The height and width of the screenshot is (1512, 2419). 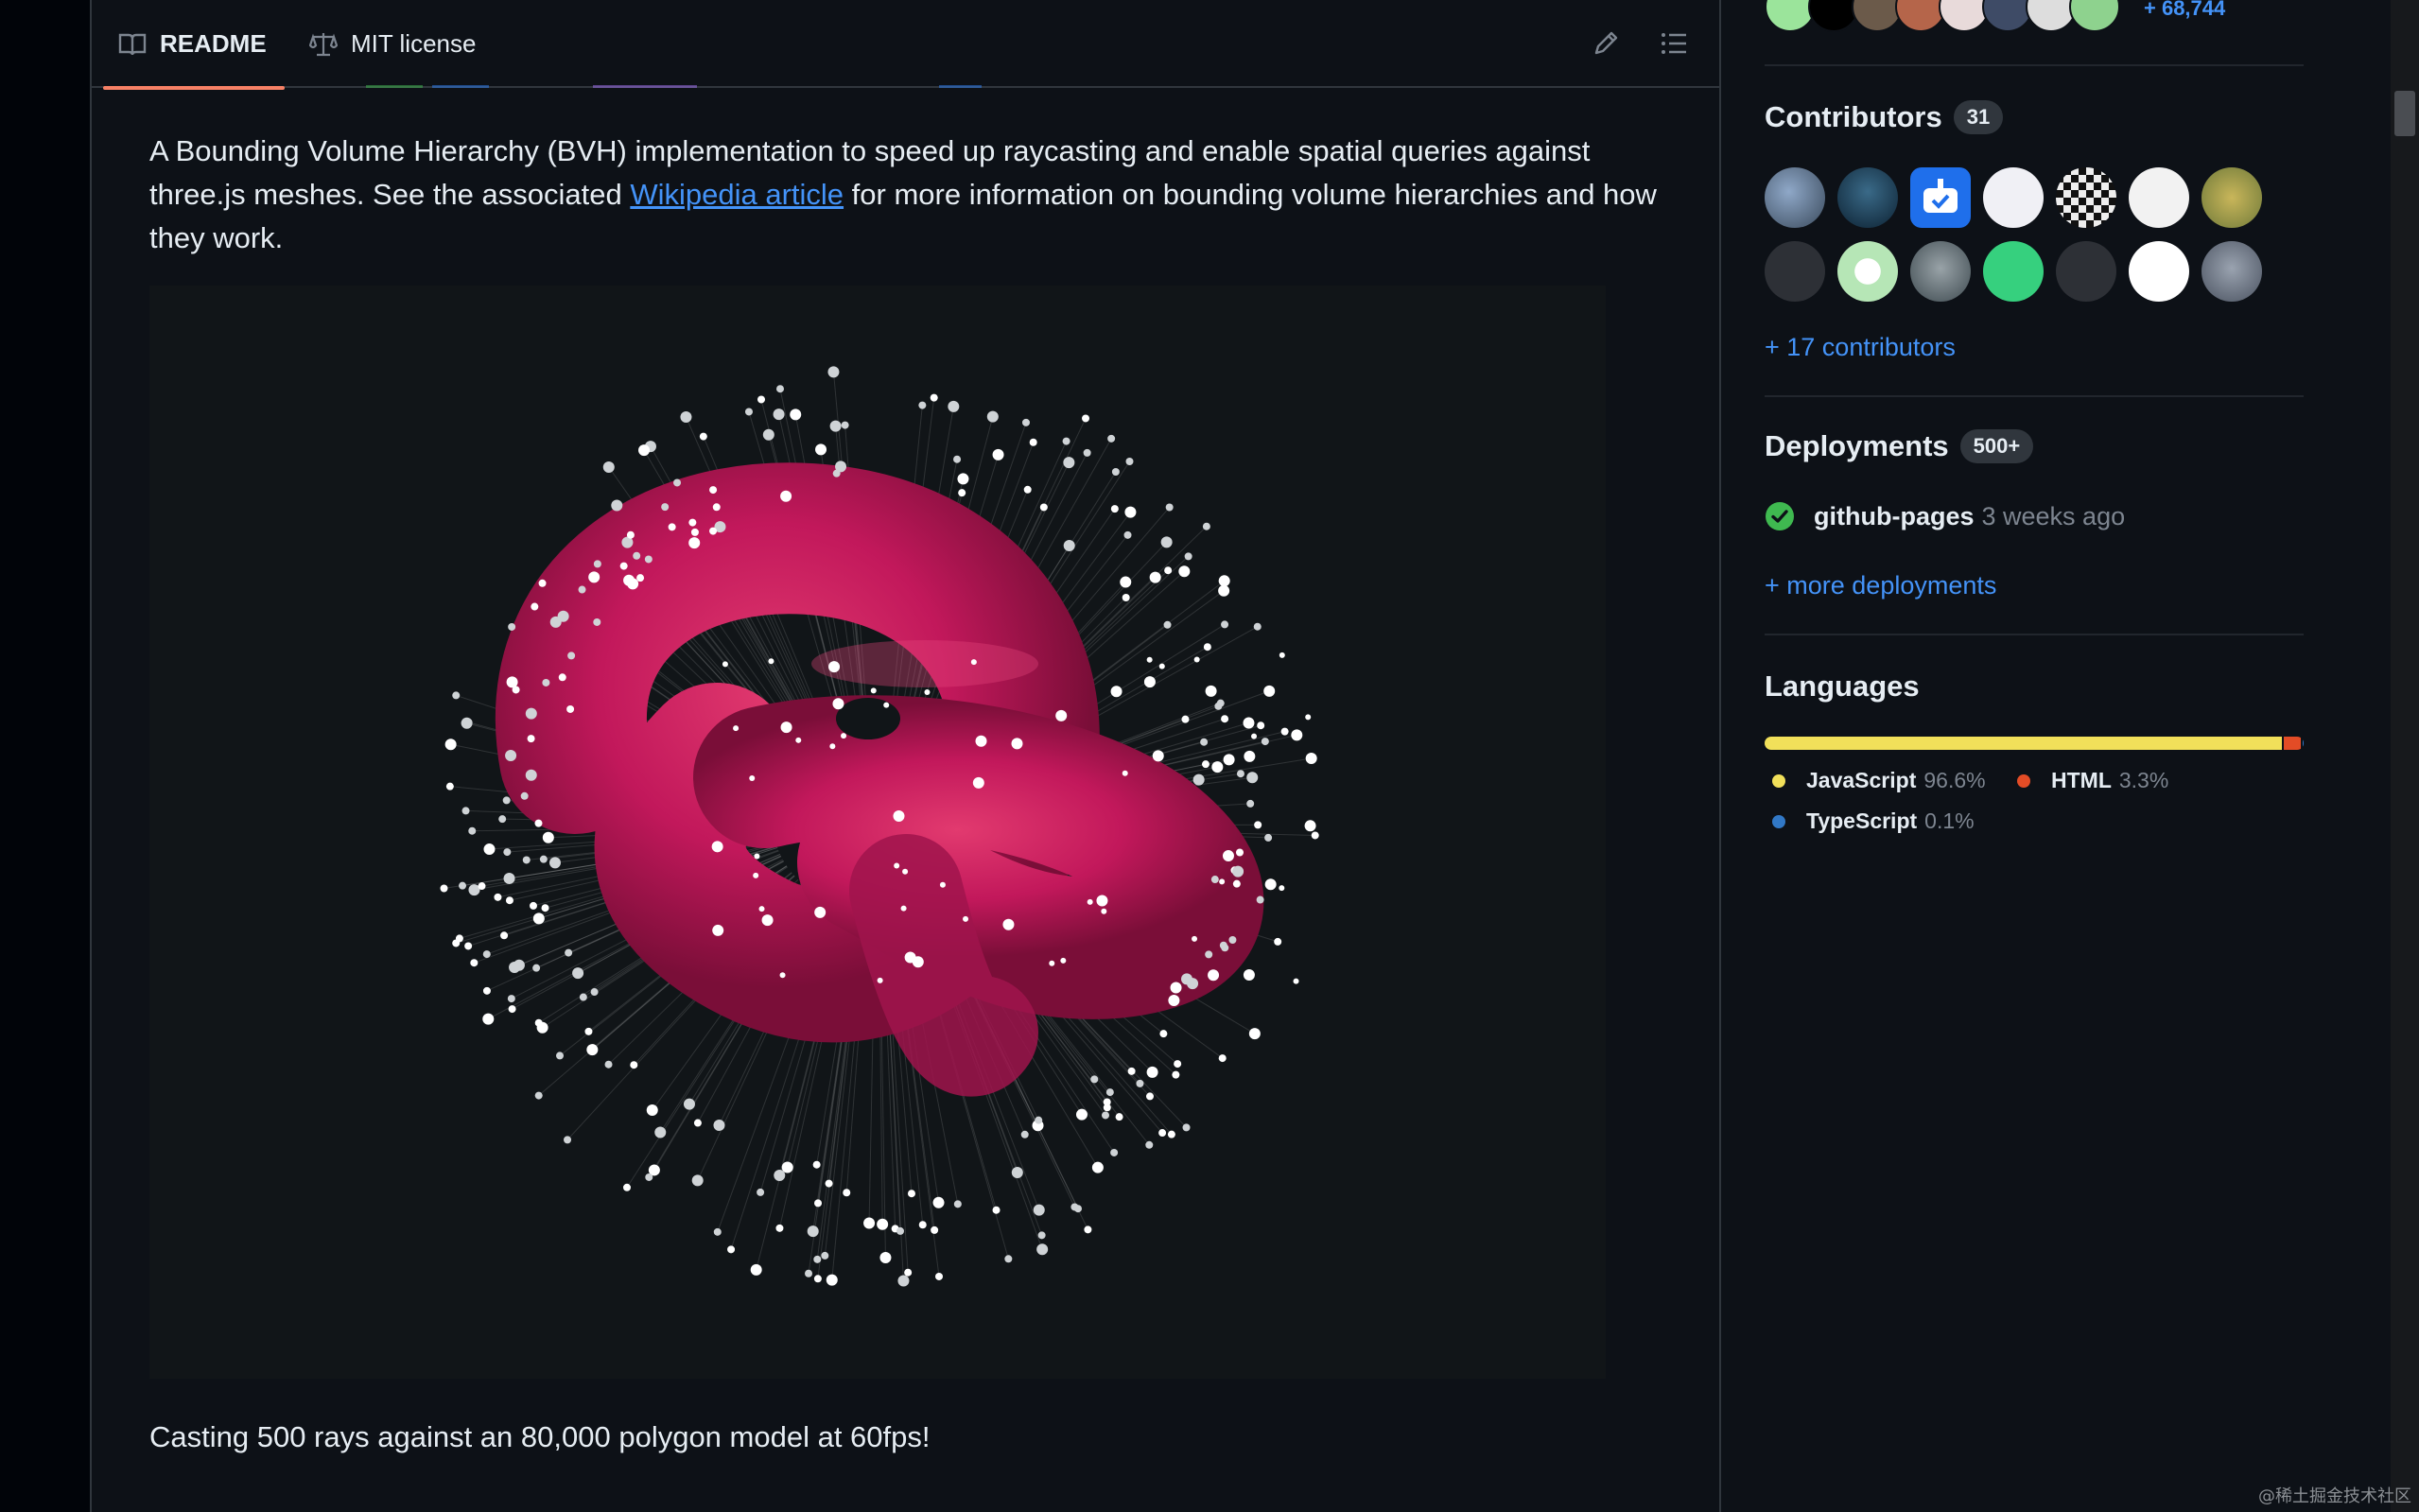 I want to click on languages-heading: Languages, so click(x=1842, y=686).